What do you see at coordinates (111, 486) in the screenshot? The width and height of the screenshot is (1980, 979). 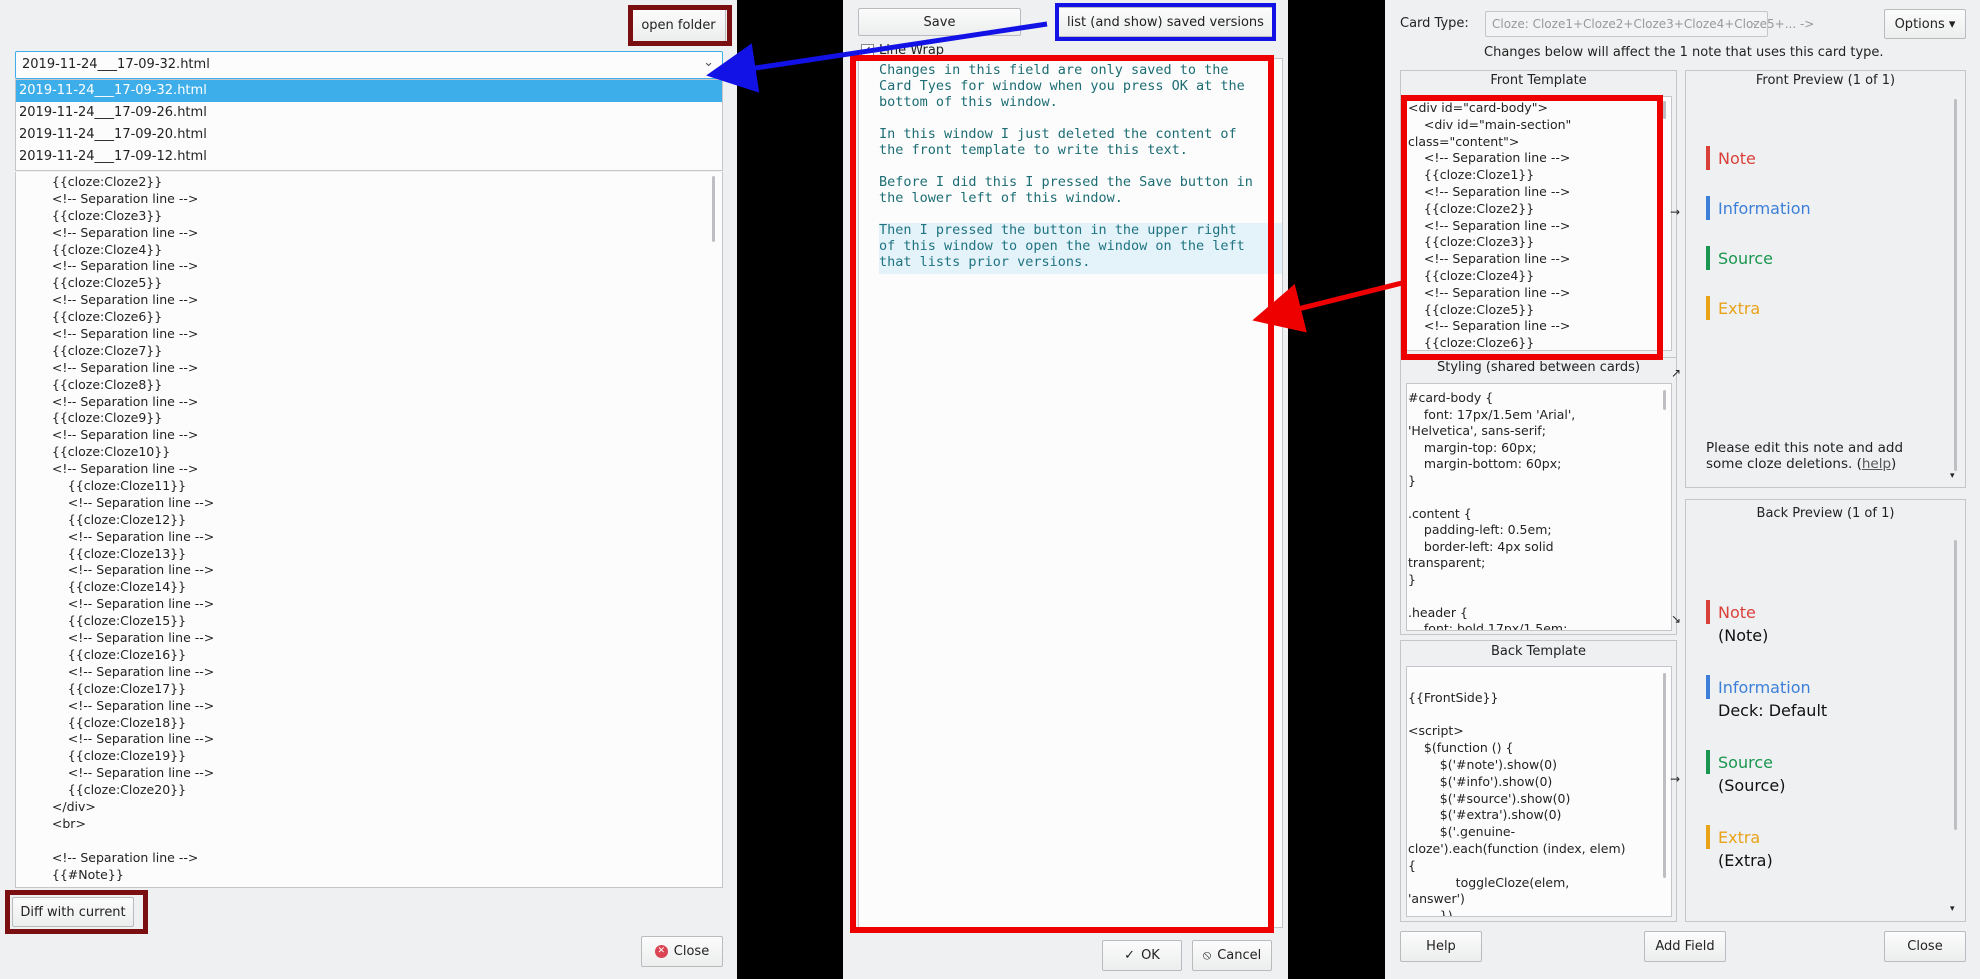 I see `code-line: {{cloze:Cloze11}}` at bounding box center [111, 486].